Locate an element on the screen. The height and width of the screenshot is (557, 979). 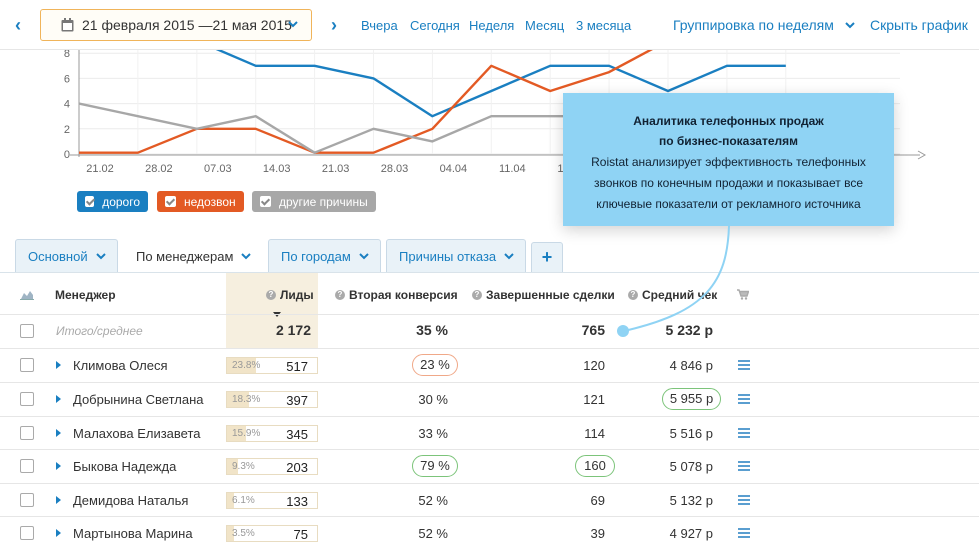
tab-refusal-reasons: Причины отказа is located at coordinates (456, 256).